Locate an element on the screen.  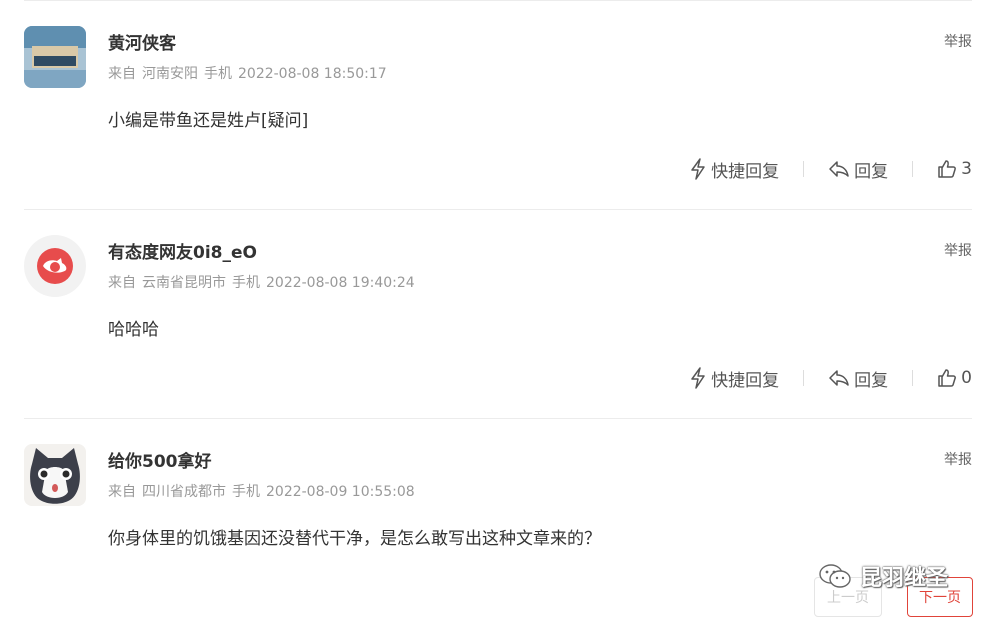
watermark: 昆羽继圣 is located at coordinates (883, 576).